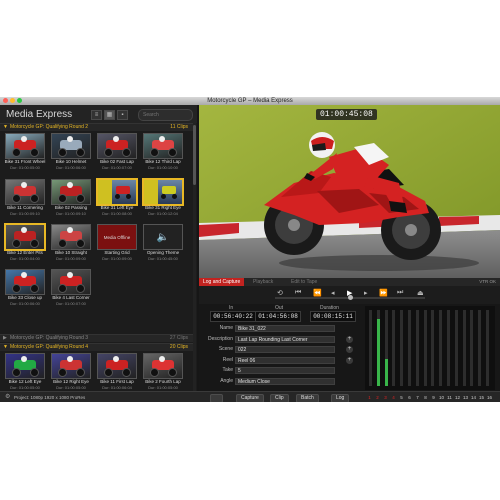  Describe the element at coordinates (420, 293) in the screenshot. I see `eject-icon: ⏏` at that location.